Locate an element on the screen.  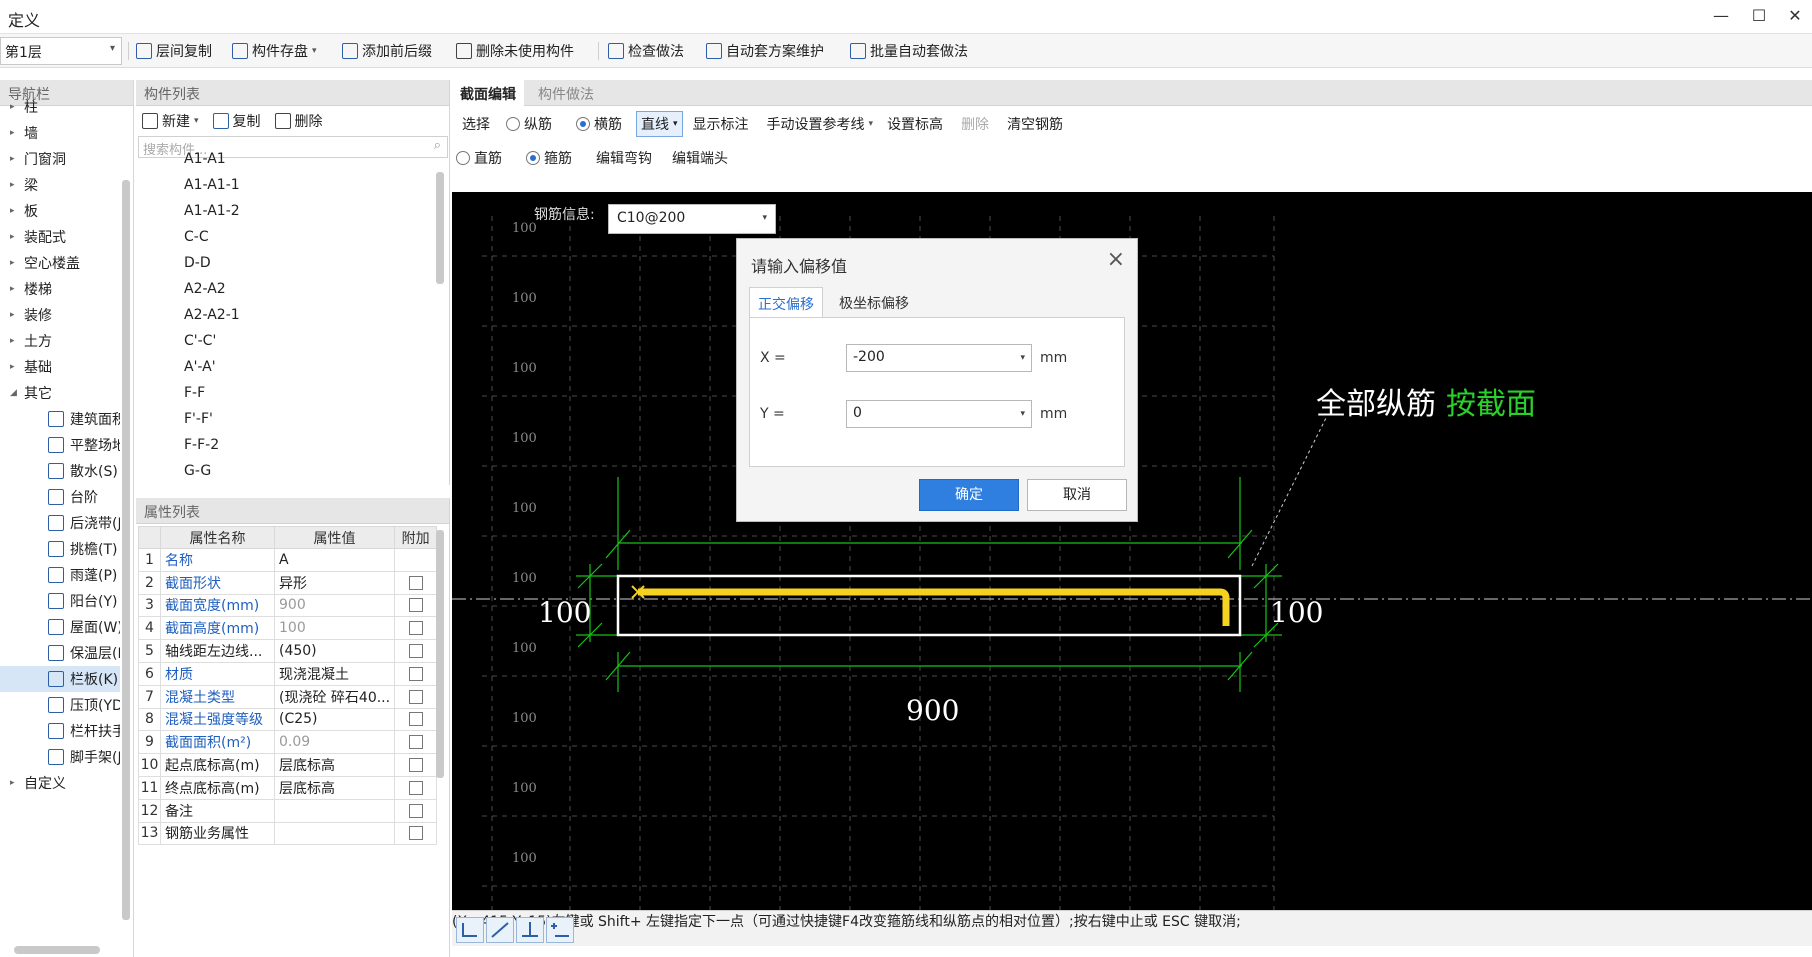
manual-reference-button: 手动设置参考线 ▾ is located at coordinates (820, 124).